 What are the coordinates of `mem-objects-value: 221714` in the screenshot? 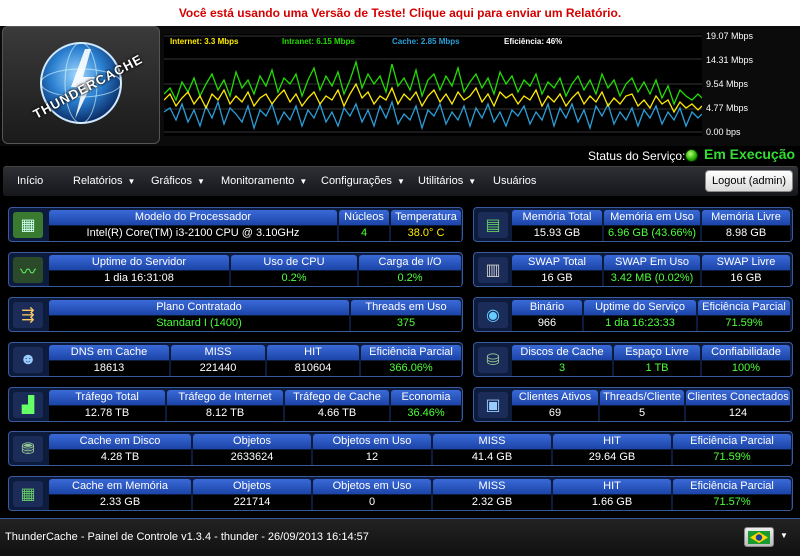 It's located at (252, 502).